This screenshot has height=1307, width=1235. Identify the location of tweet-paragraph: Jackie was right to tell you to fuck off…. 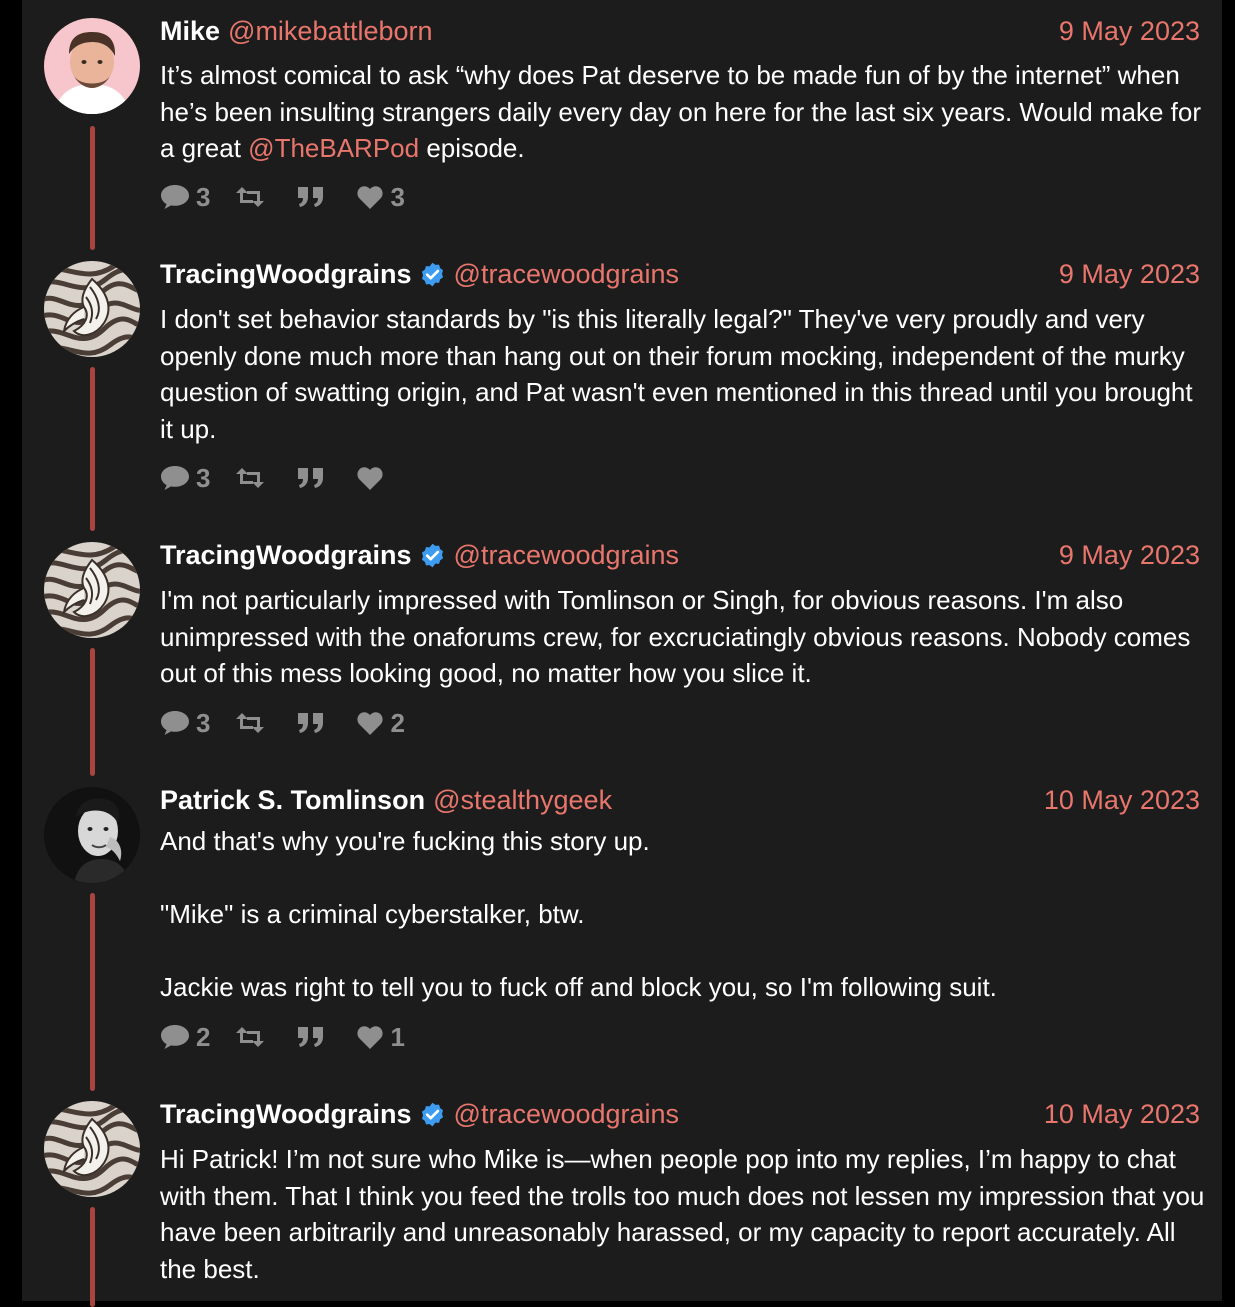
(578, 987).